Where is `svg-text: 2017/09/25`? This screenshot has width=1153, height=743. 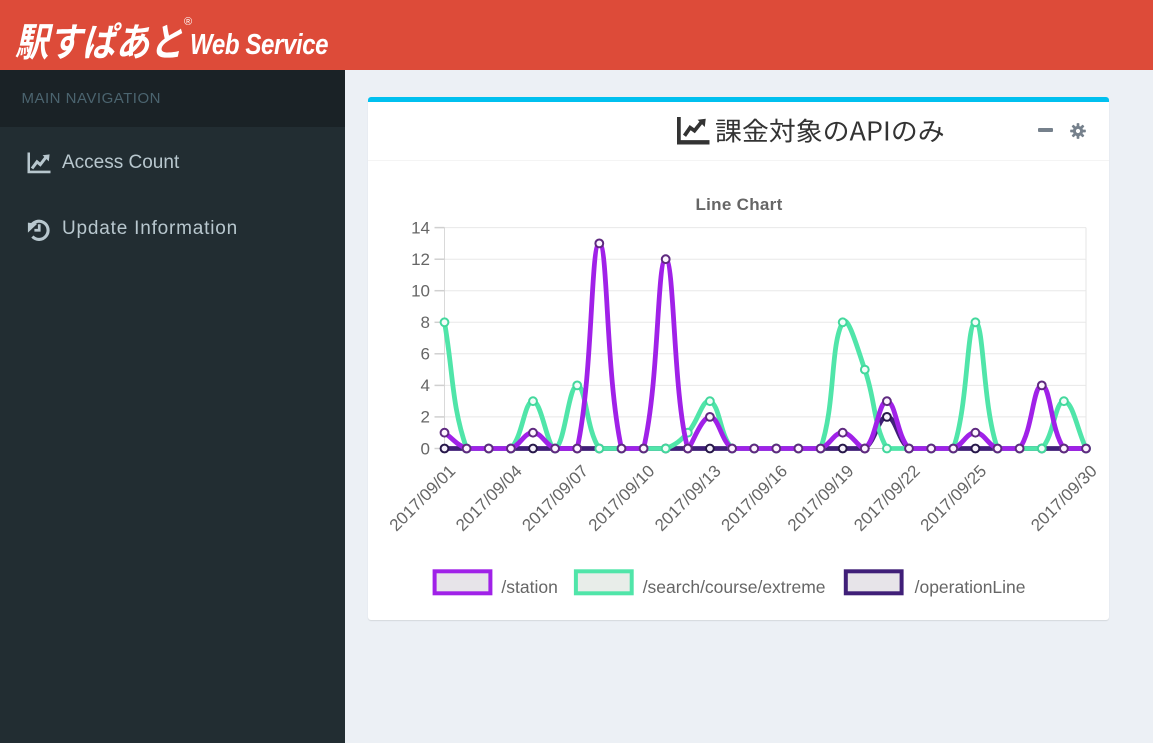
svg-text: 2017/09/25 is located at coordinates (954, 498).